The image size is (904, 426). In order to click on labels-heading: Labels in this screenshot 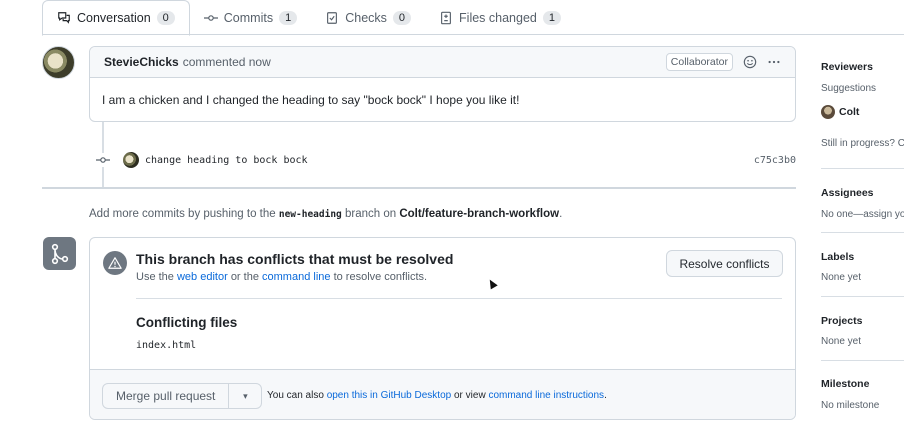, I will do `click(837, 257)`.